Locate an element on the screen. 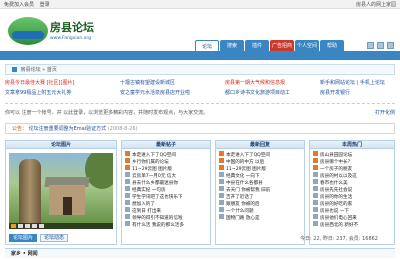 Image resolution: width=400 pixels, height=261 pixels. list-item: 想加入的了 is located at coordinates (166, 203).